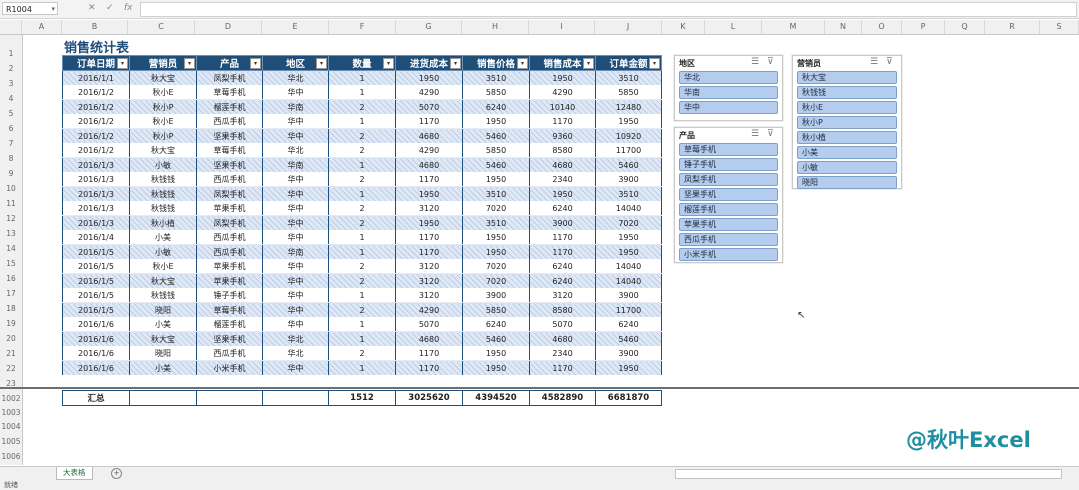 This screenshot has width=1079, height=490. Describe the element at coordinates (11, 324) in the screenshot. I see `row-header: 19` at that location.